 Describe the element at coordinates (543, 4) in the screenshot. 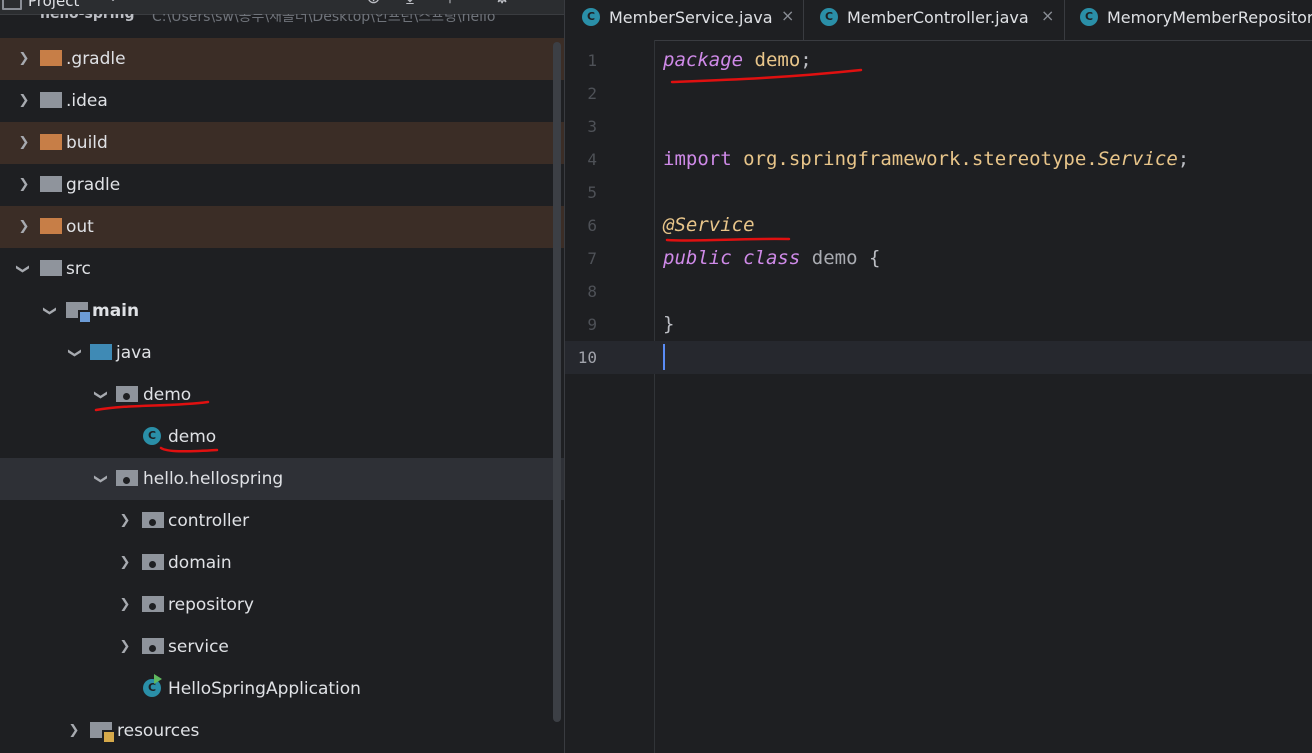

I see `hide-icon: —` at that location.